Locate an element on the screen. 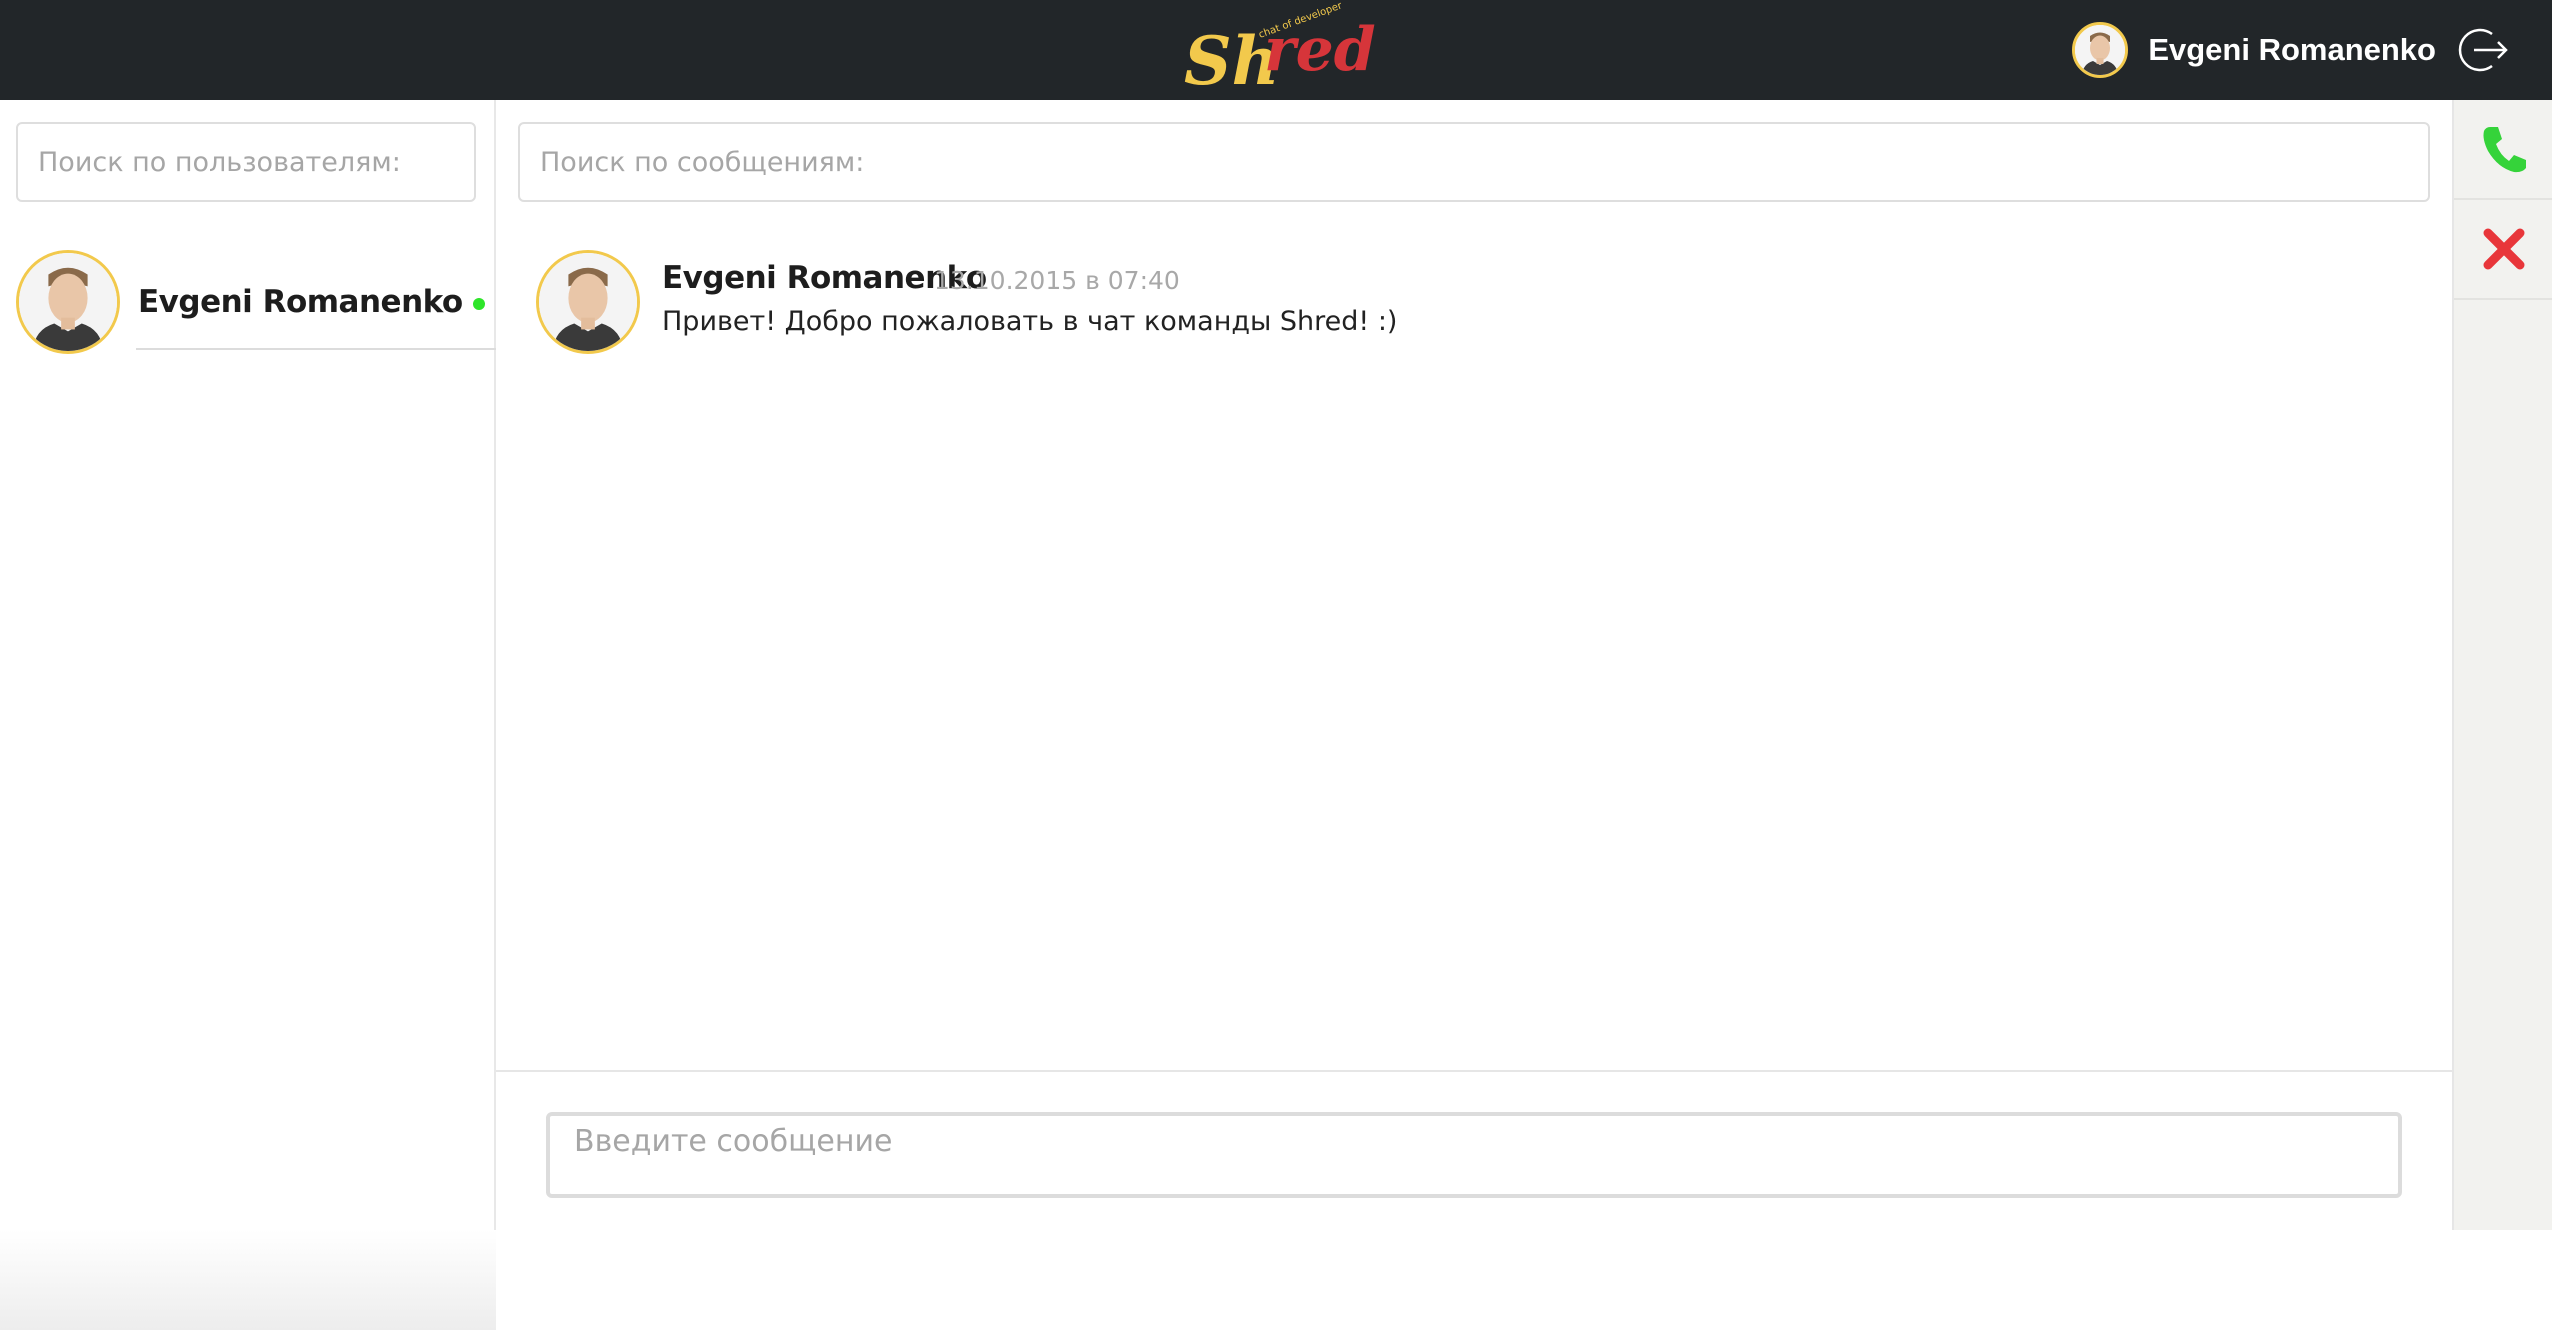 The width and height of the screenshot is (2552, 1330). divider is located at coordinates (316, 349).